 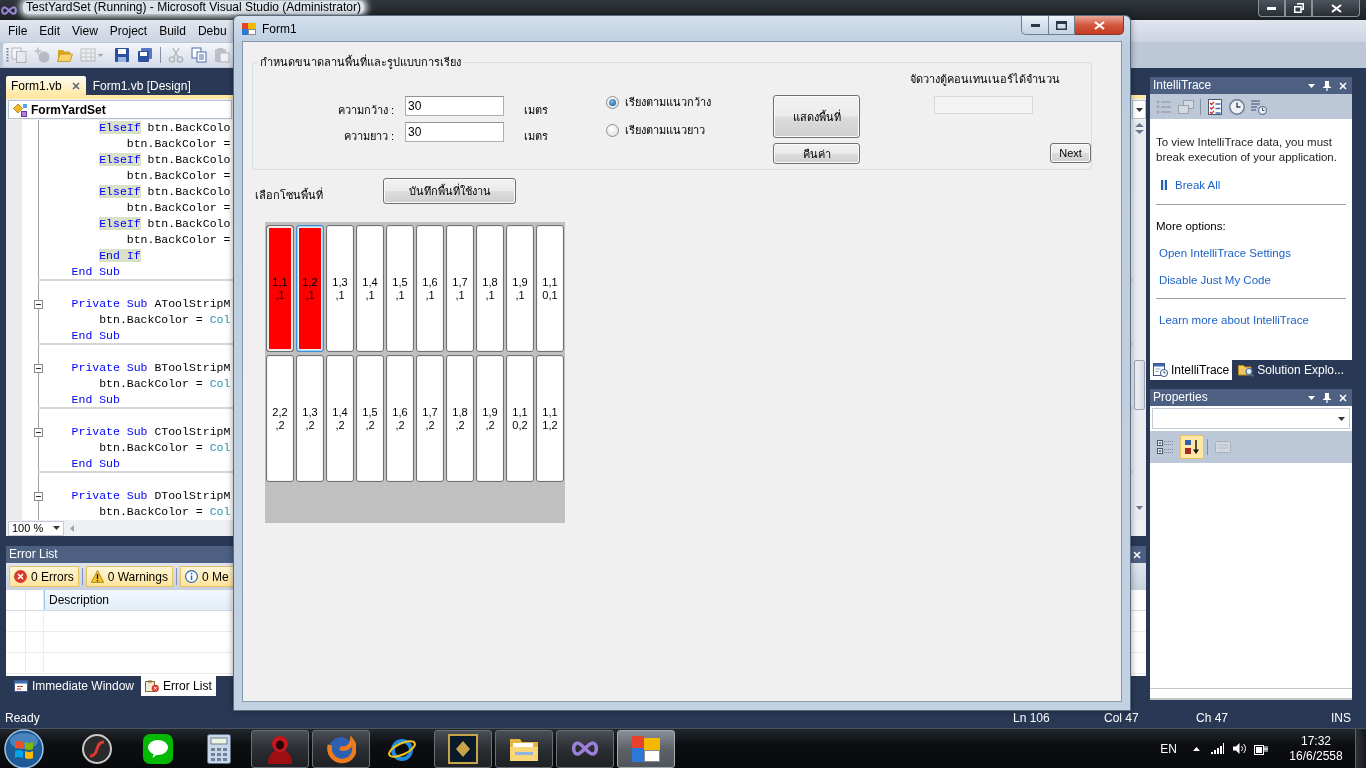 What do you see at coordinates (1061, 25) in the screenshot?
I see `maximize-button` at bounding box center [1061, 25].